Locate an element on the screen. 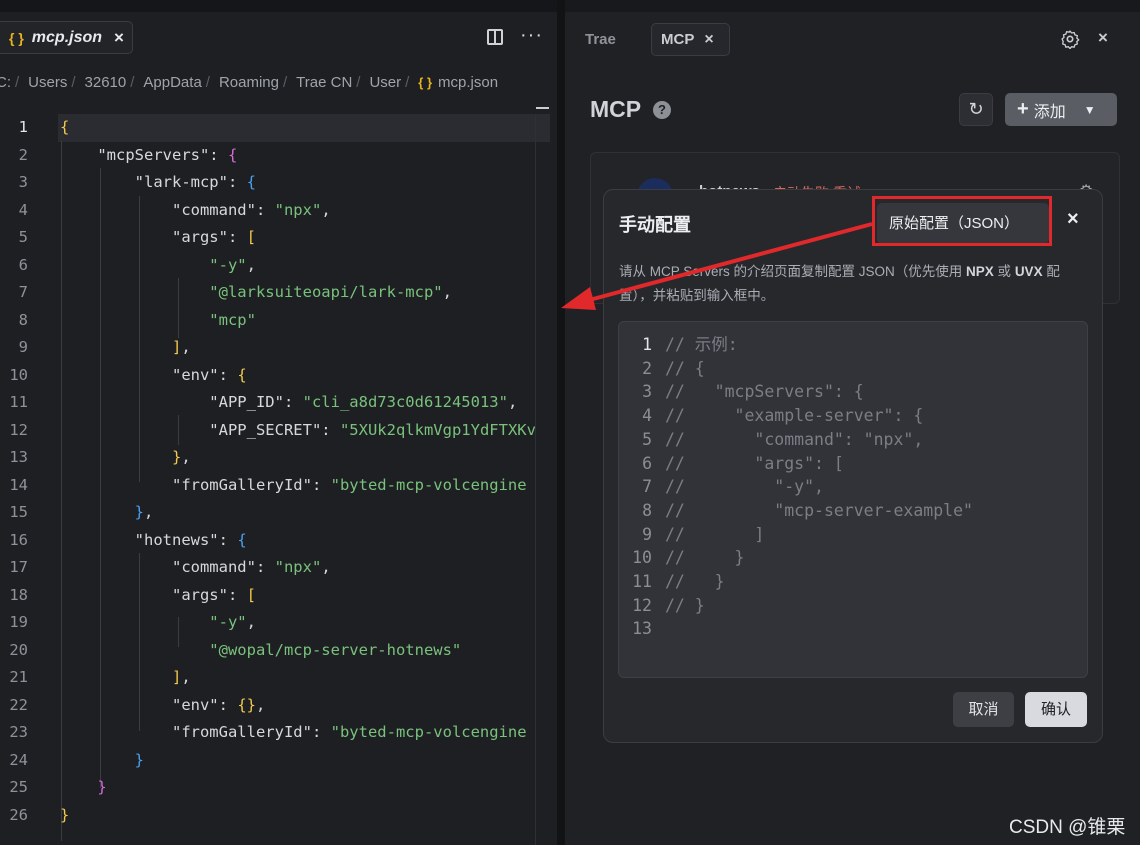 Image resolution: width=1140 pixels, height=845 pixels. example-line: 9 // ] is located at coordinates (854, 535).